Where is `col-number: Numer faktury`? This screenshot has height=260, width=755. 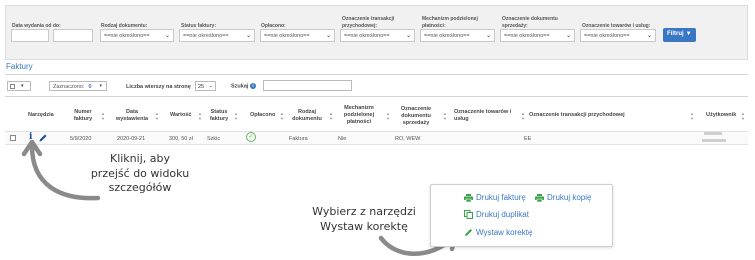 col-number: Numer faktury is located at coordinates (83, 116).